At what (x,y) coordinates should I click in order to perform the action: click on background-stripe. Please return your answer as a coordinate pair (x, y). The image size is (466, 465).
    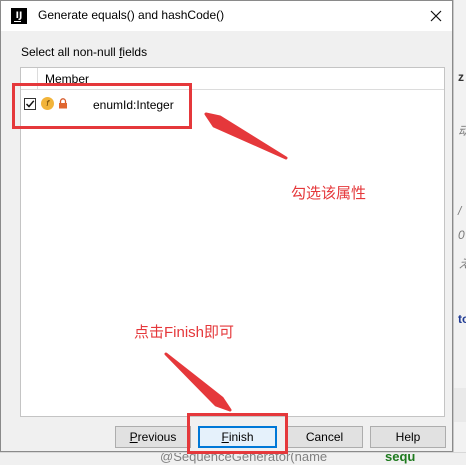
    Looking at the image, I should click on (460, 405).